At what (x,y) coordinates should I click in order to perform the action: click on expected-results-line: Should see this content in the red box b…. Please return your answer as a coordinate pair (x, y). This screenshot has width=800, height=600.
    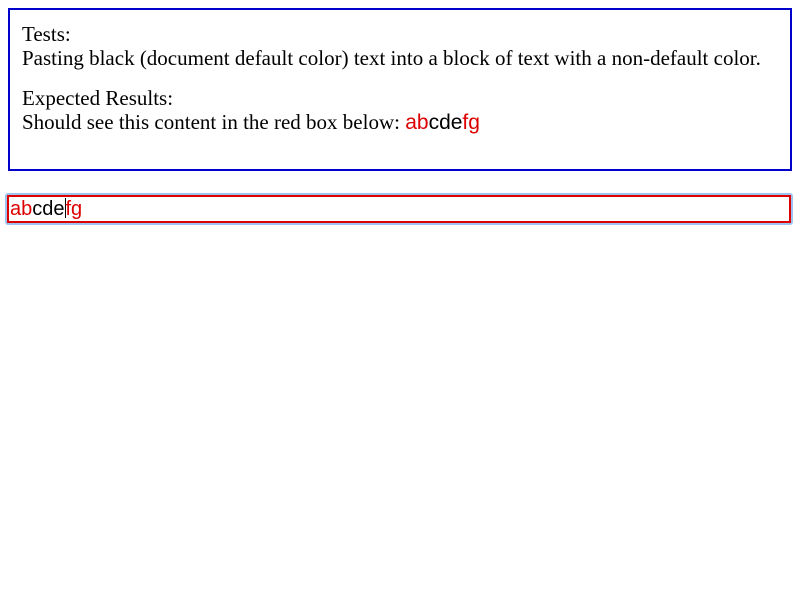
    Looking at the image, I should click on (400, 122).